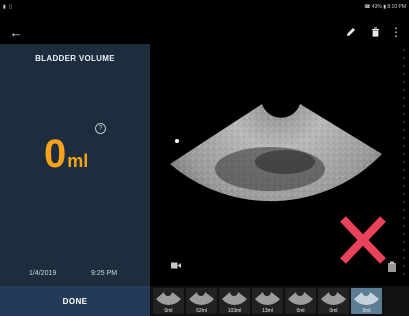 Image resolution: width=409 pixels, height=316 pixels. What do you see at coordinates (201, 311) in the screenshot?
I see `thumbnail-label: 52ml` at bounding box center [201, 311].